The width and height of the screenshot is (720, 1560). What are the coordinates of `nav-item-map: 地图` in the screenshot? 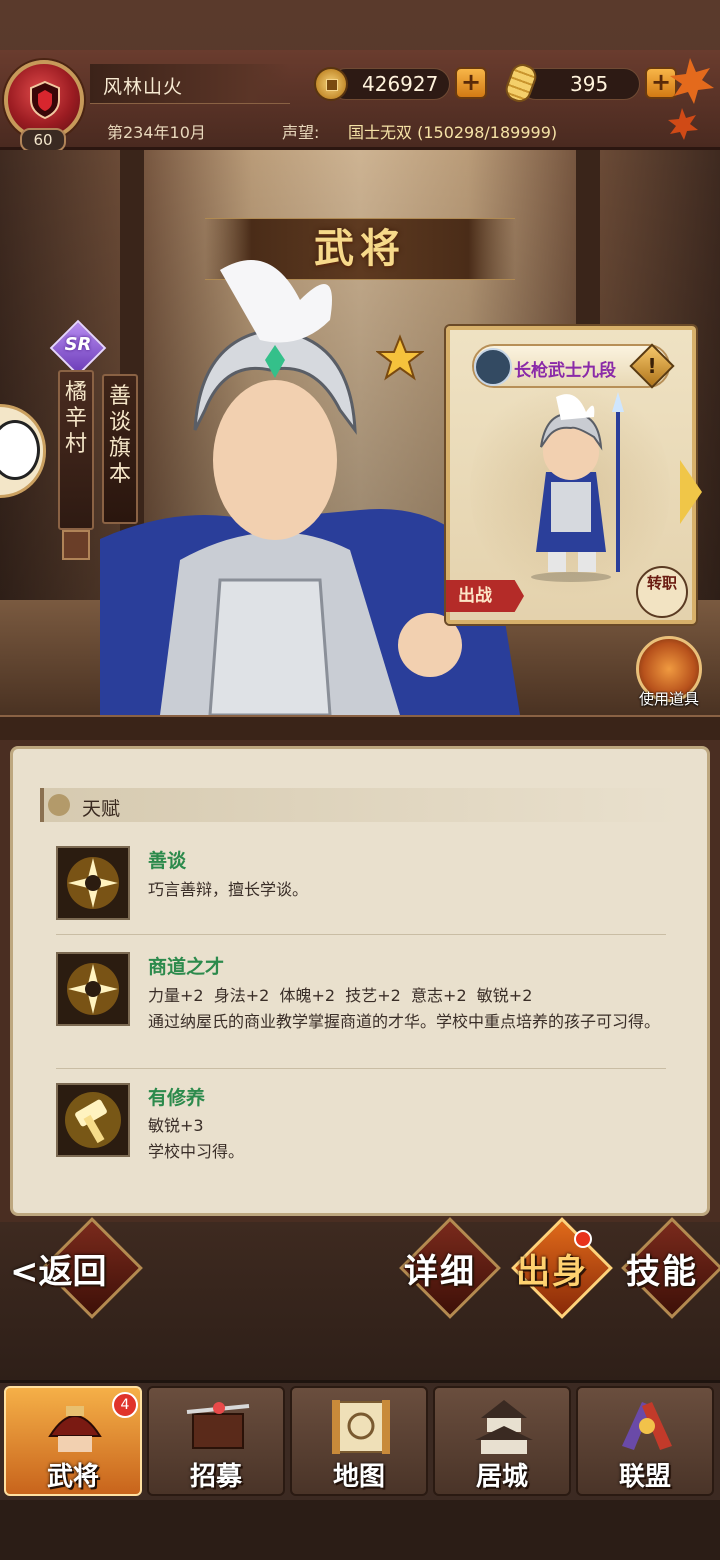 It's located at (359, 1441).